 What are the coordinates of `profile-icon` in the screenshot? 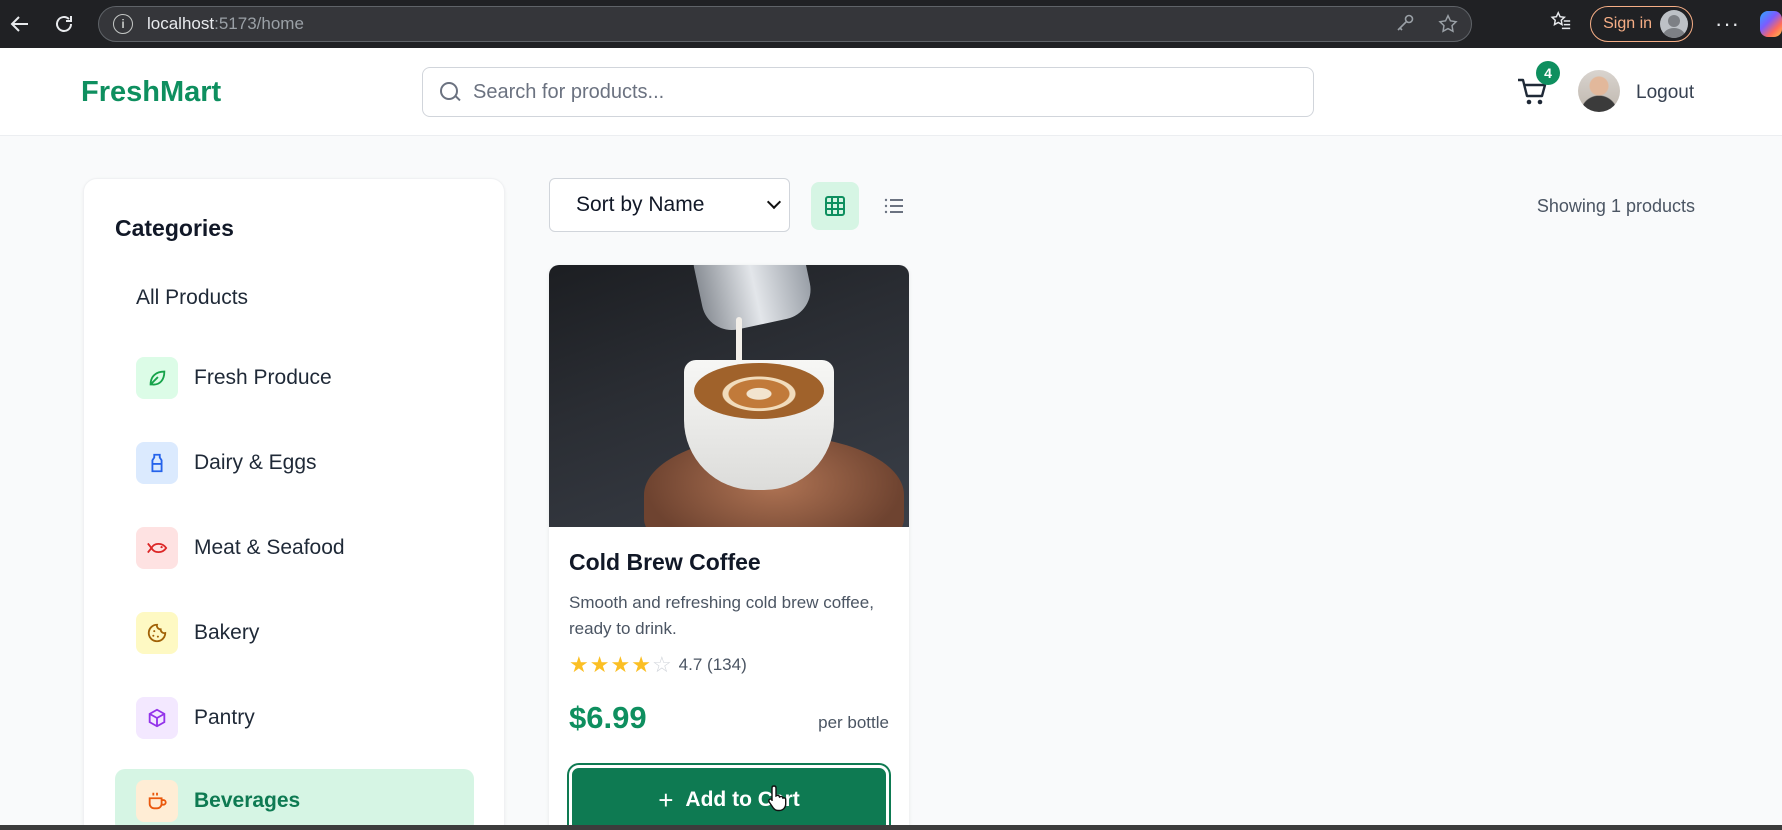 It's located at (1674, 24).